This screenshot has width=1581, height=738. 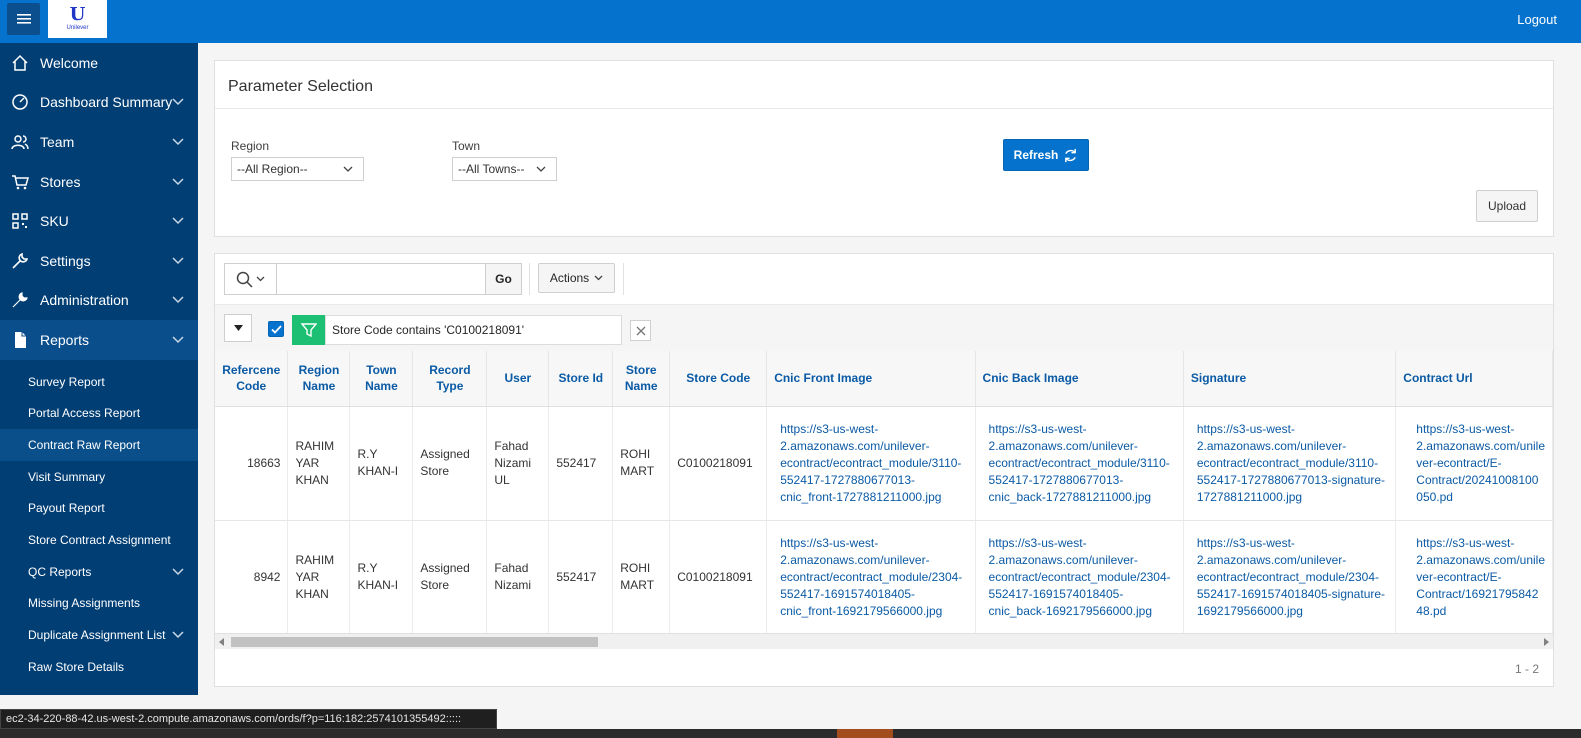 What do you see at coordinates (569, 278) in the screenshot?
I see `actions-label: Actions` at bounding box center [569, 278].